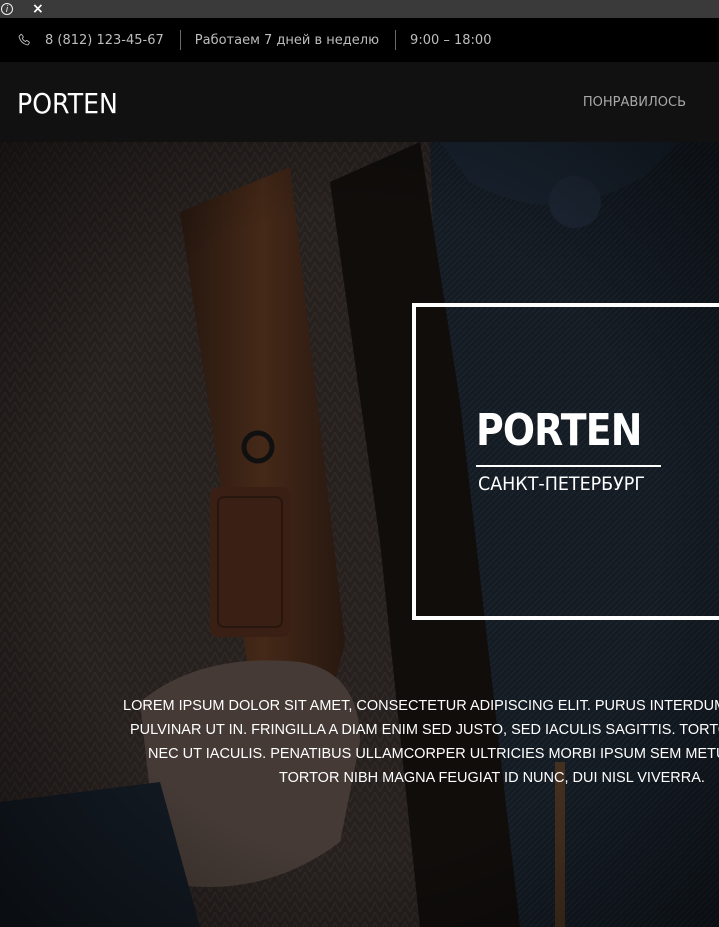 The height and width of the screenshot is (927, 719). What do you see at coordinates (67, 103) in the screenshot?
I see `site-logo: PORTEN` at bounding box center [67, 103].